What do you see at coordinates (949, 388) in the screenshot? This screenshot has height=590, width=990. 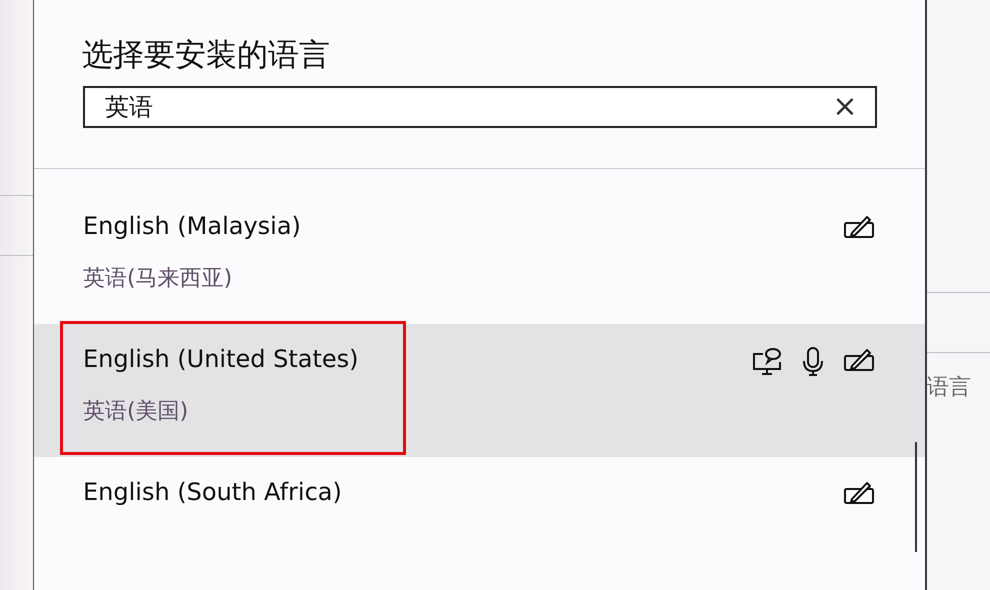 I see `background-text: 语言` at bounding box center [949, 388].